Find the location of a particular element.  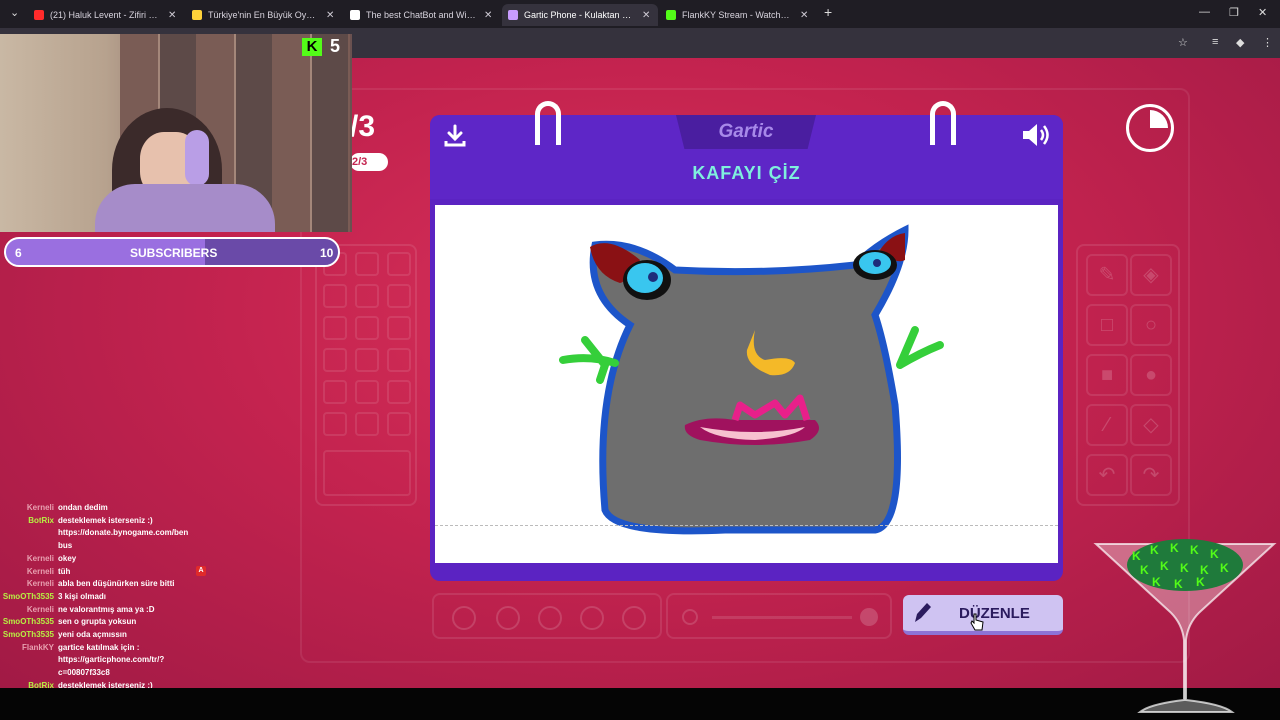

chat-message: Kerneli ne valorantmış ama ya :D is located at coordinates (110, 610).